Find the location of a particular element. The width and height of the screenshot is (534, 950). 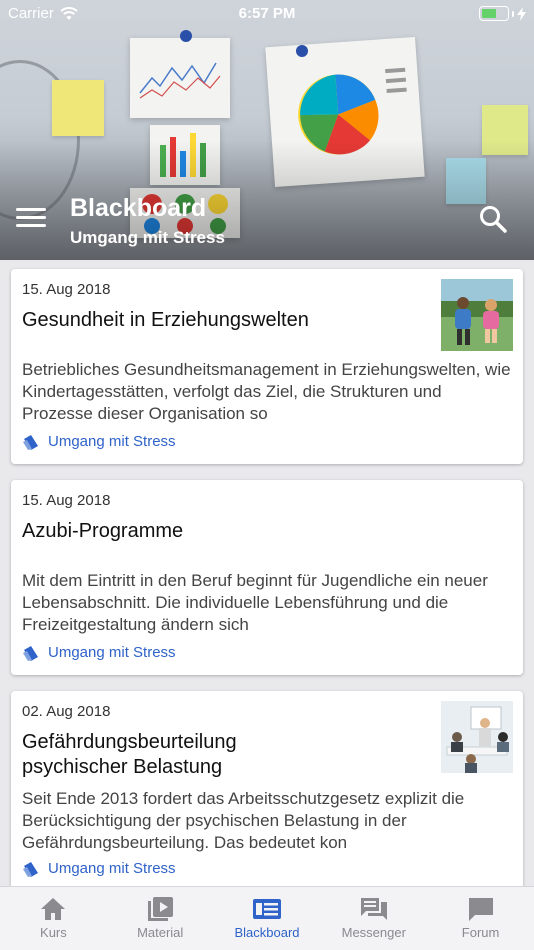

battery-level is located at coordinates (489, 13).